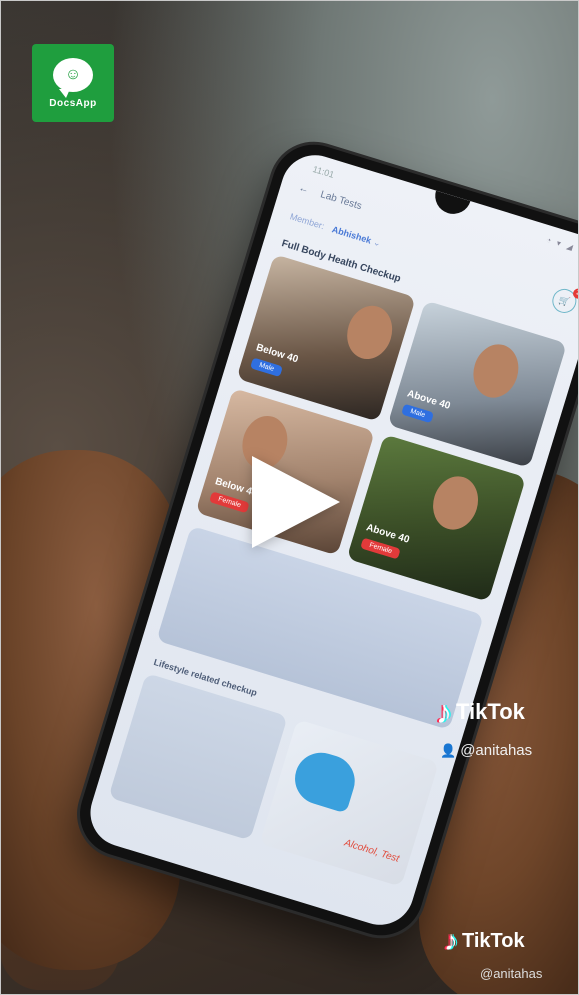 Image resolution: width=579 pixels, height=995 pixels. I want to click on docsapp-logo: ☺ DocsApp, so click(73, 83).